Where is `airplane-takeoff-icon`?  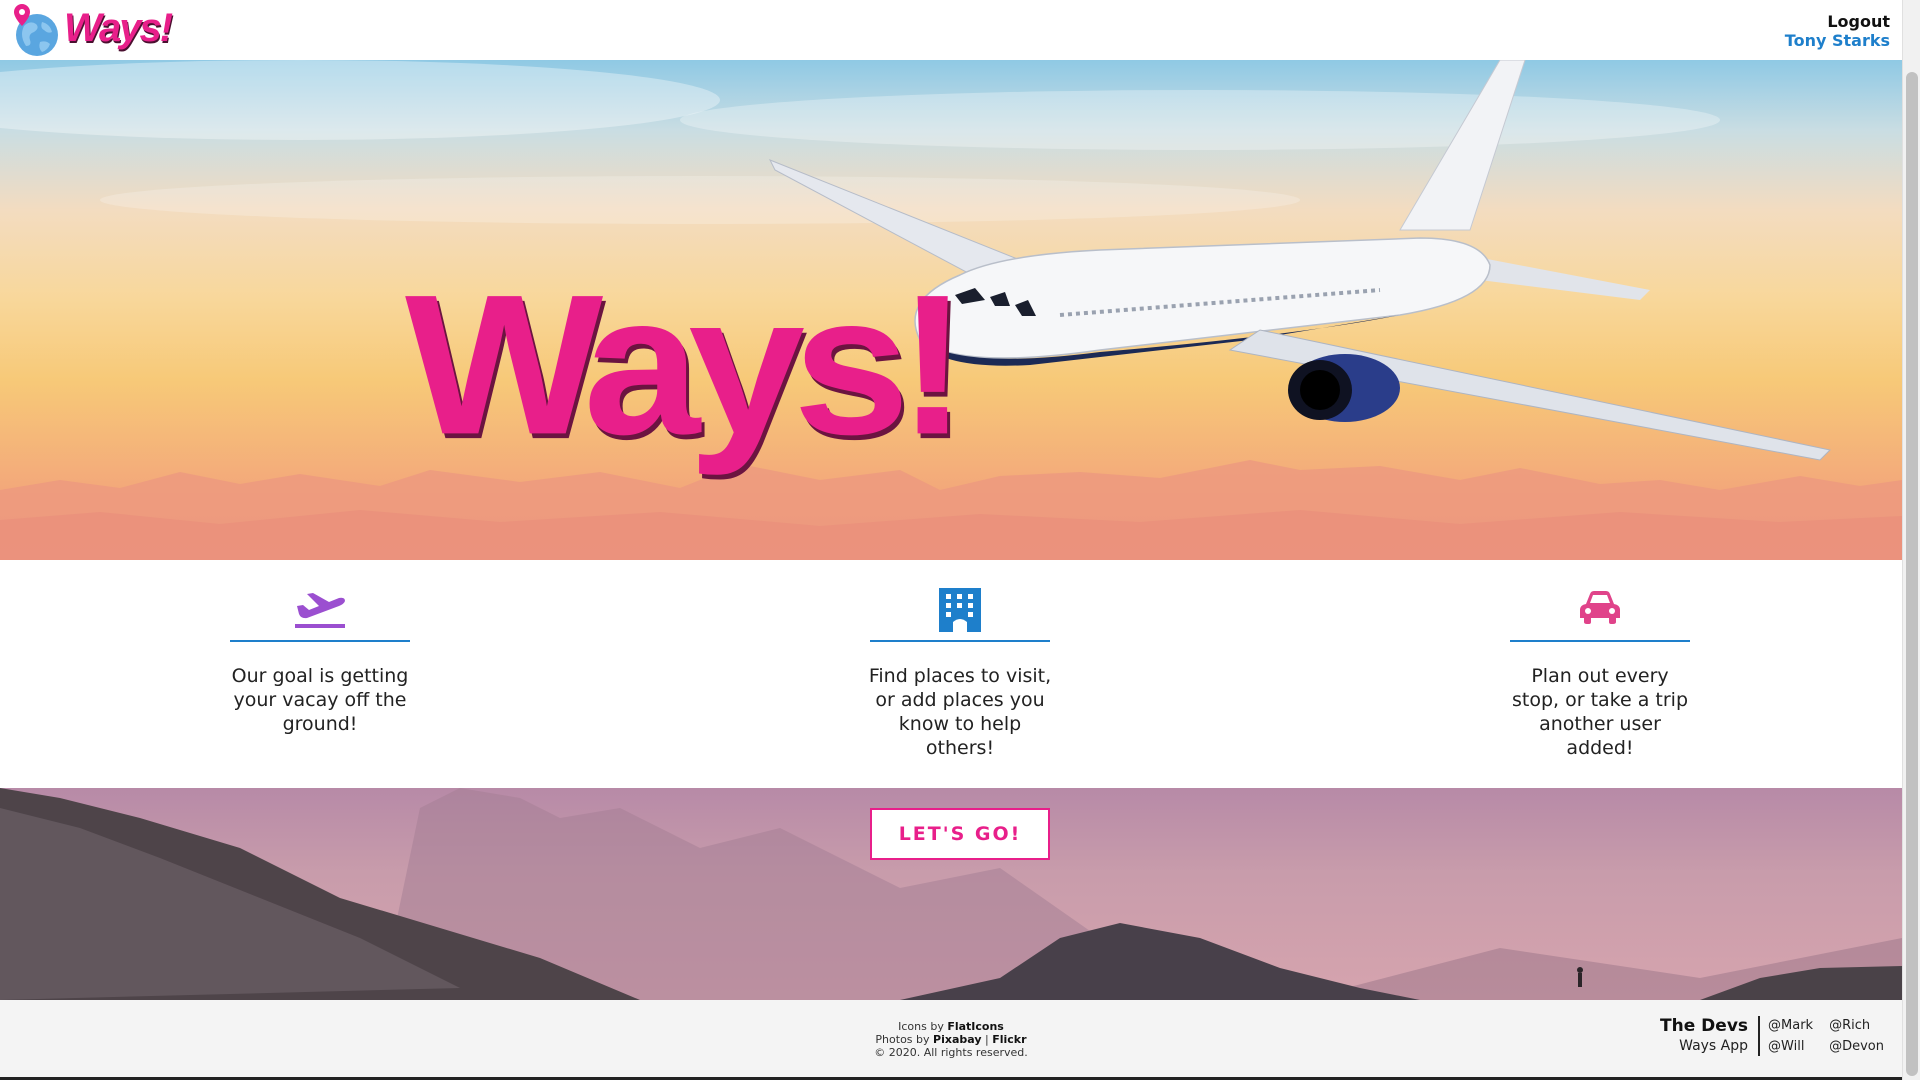 airplane-takeoff-icon is located at coordinates (320, 610).